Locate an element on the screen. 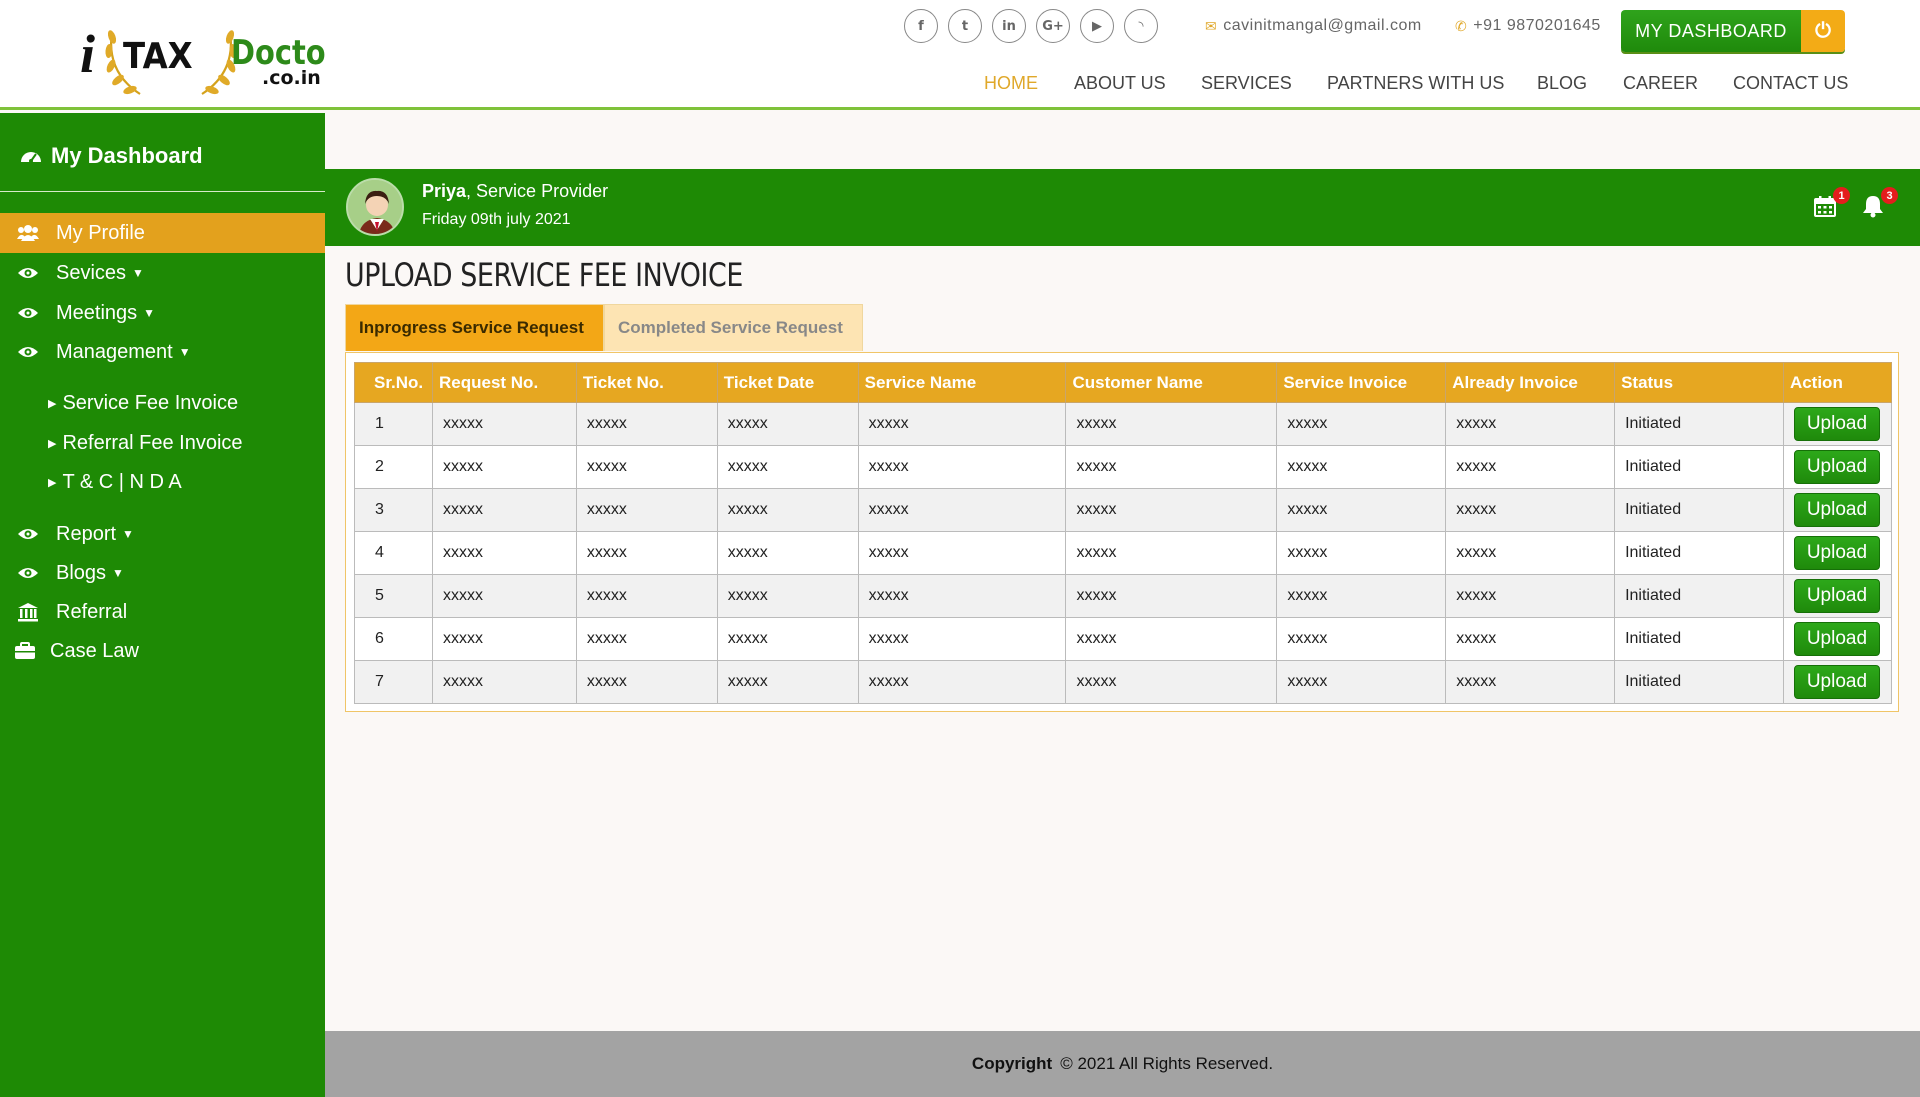 This screenshot has width=1920, height=1097. linkedin-icon: in is located at coordinates (1009, 26).